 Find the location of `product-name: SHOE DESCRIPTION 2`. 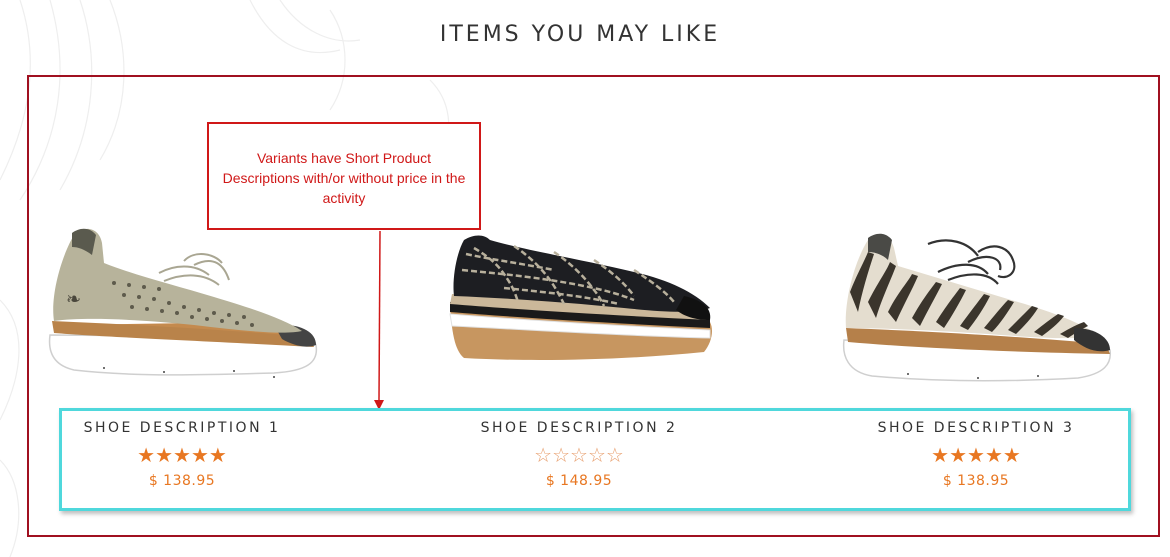

product-name: SHOE DESCRIPTION 2 is located at coordinates (579, 428).